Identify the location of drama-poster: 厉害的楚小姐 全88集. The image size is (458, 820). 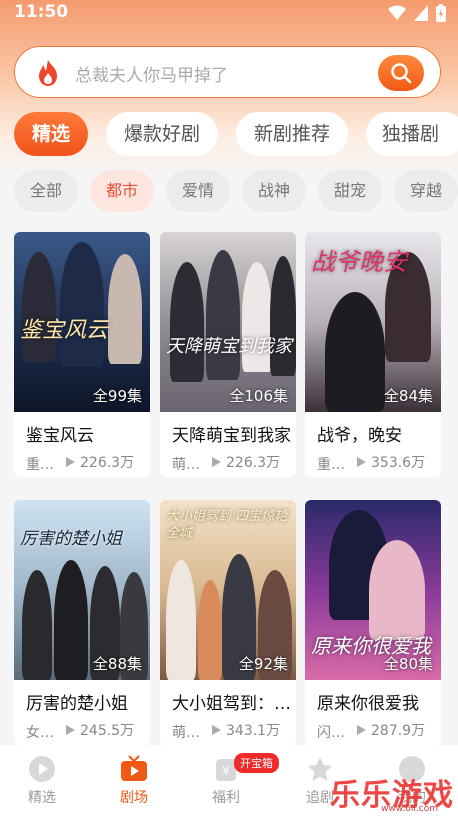
(82, 590).